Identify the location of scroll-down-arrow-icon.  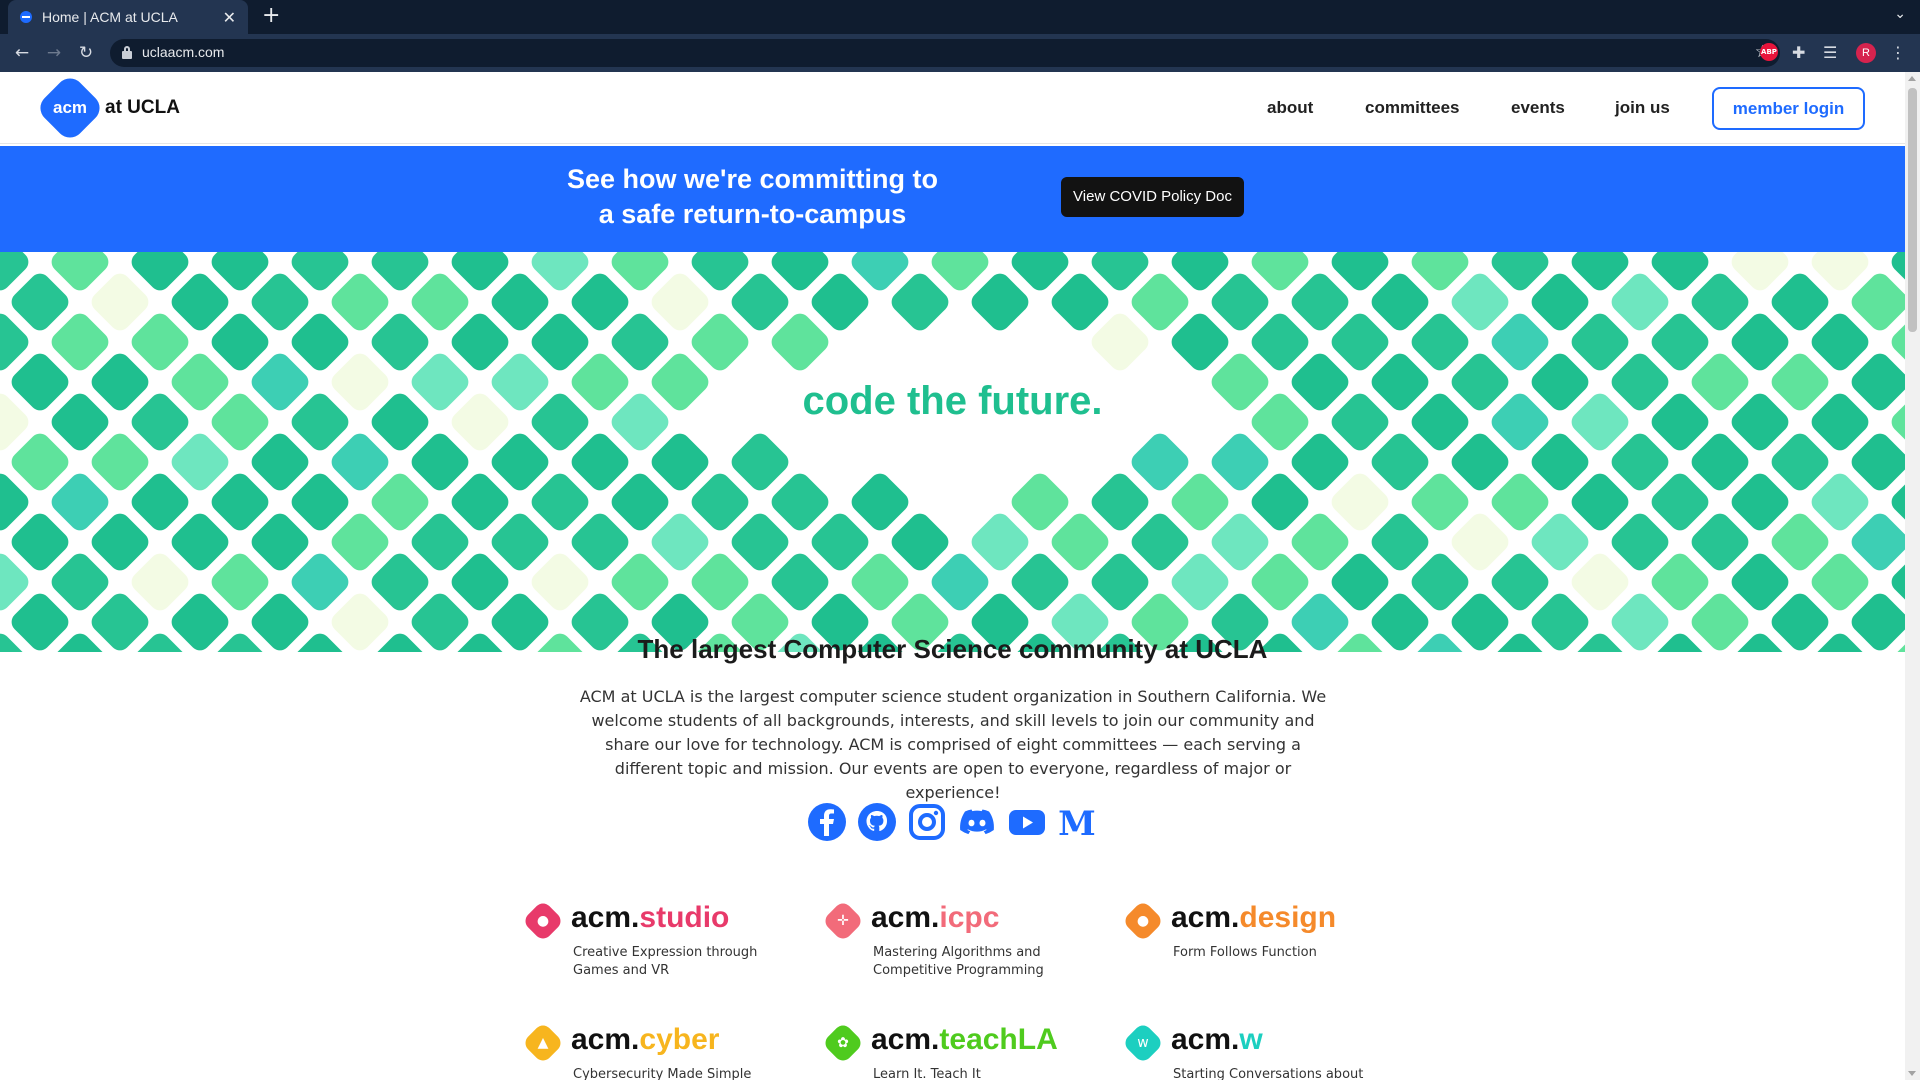
(1912, 1073).